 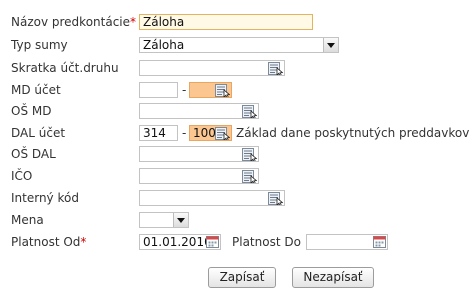 I want to click on interny-kod-label: Interný kód, so click(x=45, y=198).